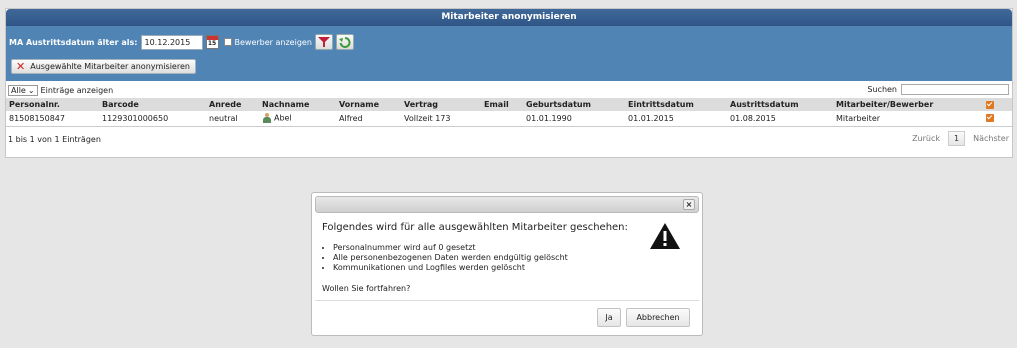  What do you see at coordinates (273, 42) in the screenshot?
I see `applicant-checkbox-label: Bewerber anzeigen` at bounding box center [273, 42].